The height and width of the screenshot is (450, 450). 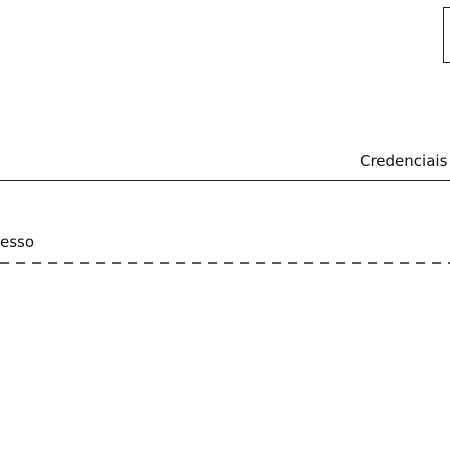 I want to click on lower-message-label: esso, so click(x=17, y=242).